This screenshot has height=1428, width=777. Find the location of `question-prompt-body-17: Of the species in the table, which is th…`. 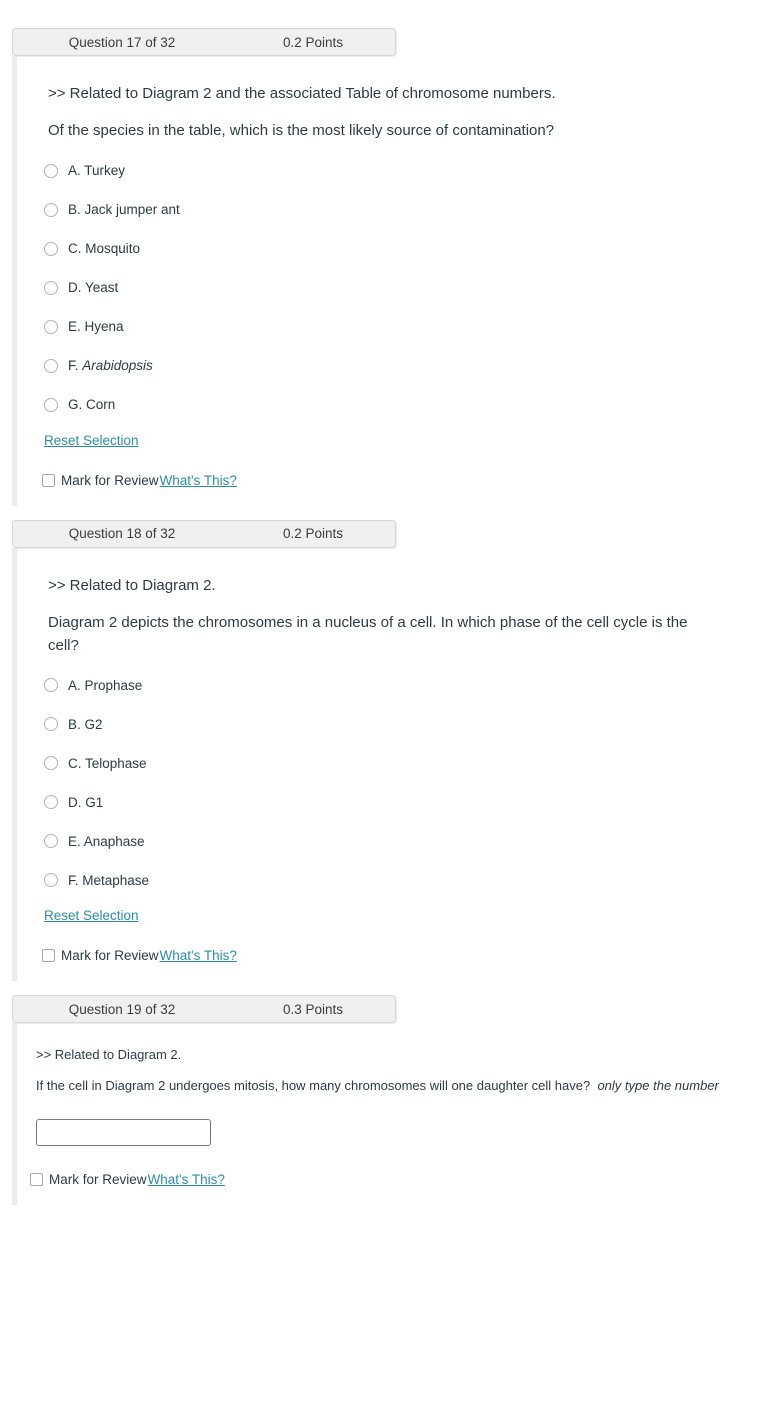

question-prompt-body-17: Of the species in the table, which is th… is located at coordinates (301, 131).